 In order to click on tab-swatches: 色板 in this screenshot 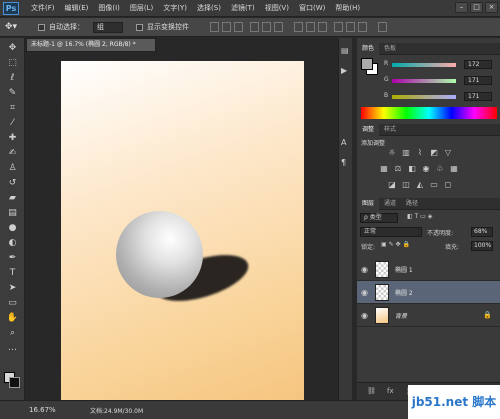, I will do `click(390, 49)`.